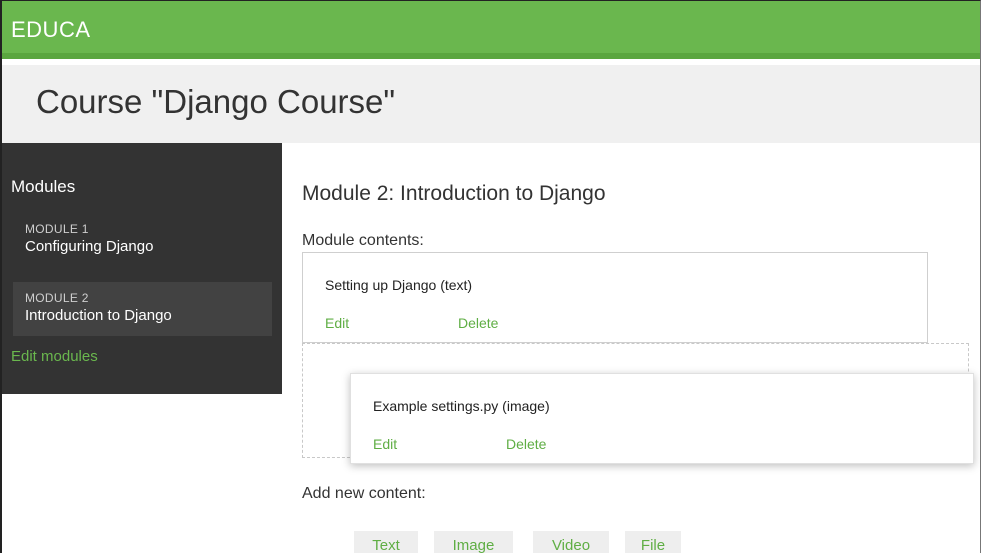 The width and height of the screenshot is (983, 553). What do you see at coordinates (653, 542) in the screenshot?
I see `add-file-button: File` at bounding box center [653, 542].